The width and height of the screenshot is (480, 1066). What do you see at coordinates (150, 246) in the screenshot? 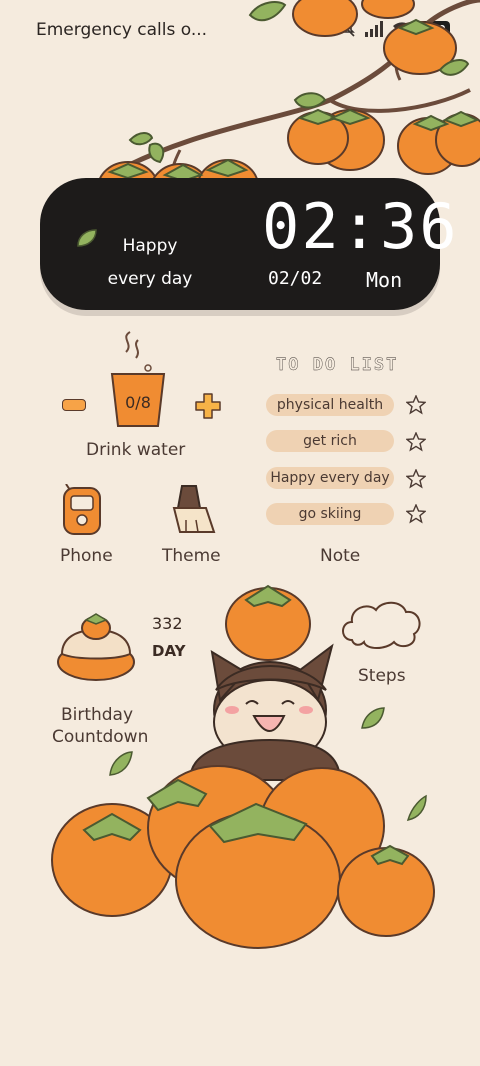
I see `clock-message-line1: Happy` at bounding box center [150, 246].